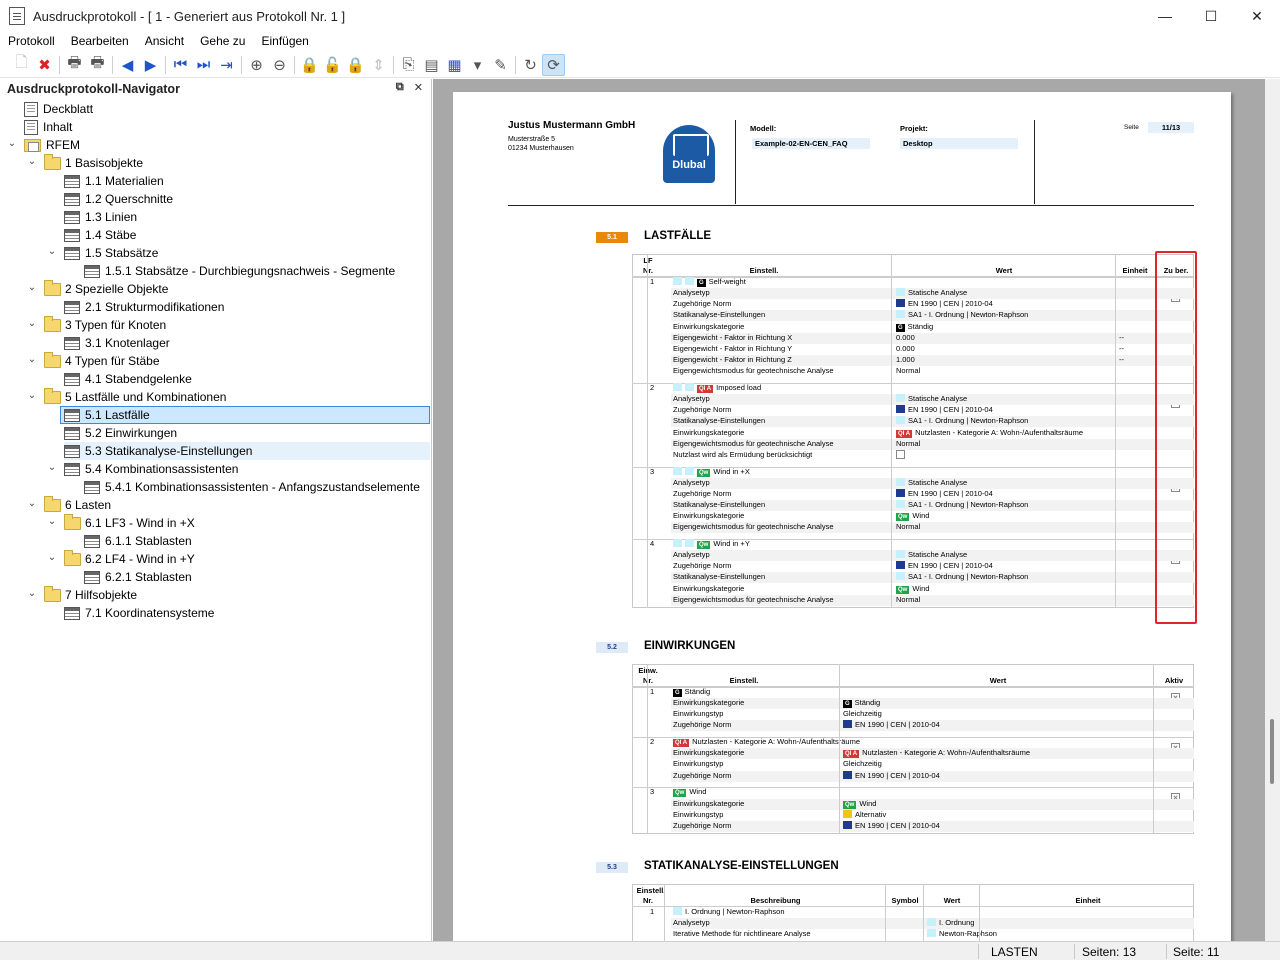 The width and height of the screenshot is (1280, 960). Describe the element at coordinates (100, 235) in the screenshot. I see `navigator-item: 1.4 Stäbe` at that location.